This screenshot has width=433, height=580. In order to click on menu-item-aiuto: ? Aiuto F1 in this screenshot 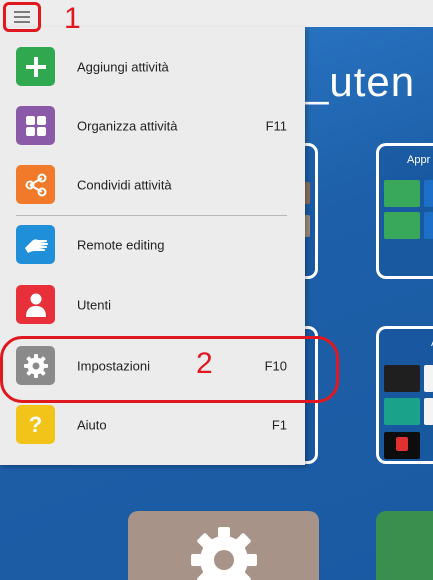, I will do `click(152, 424)`.